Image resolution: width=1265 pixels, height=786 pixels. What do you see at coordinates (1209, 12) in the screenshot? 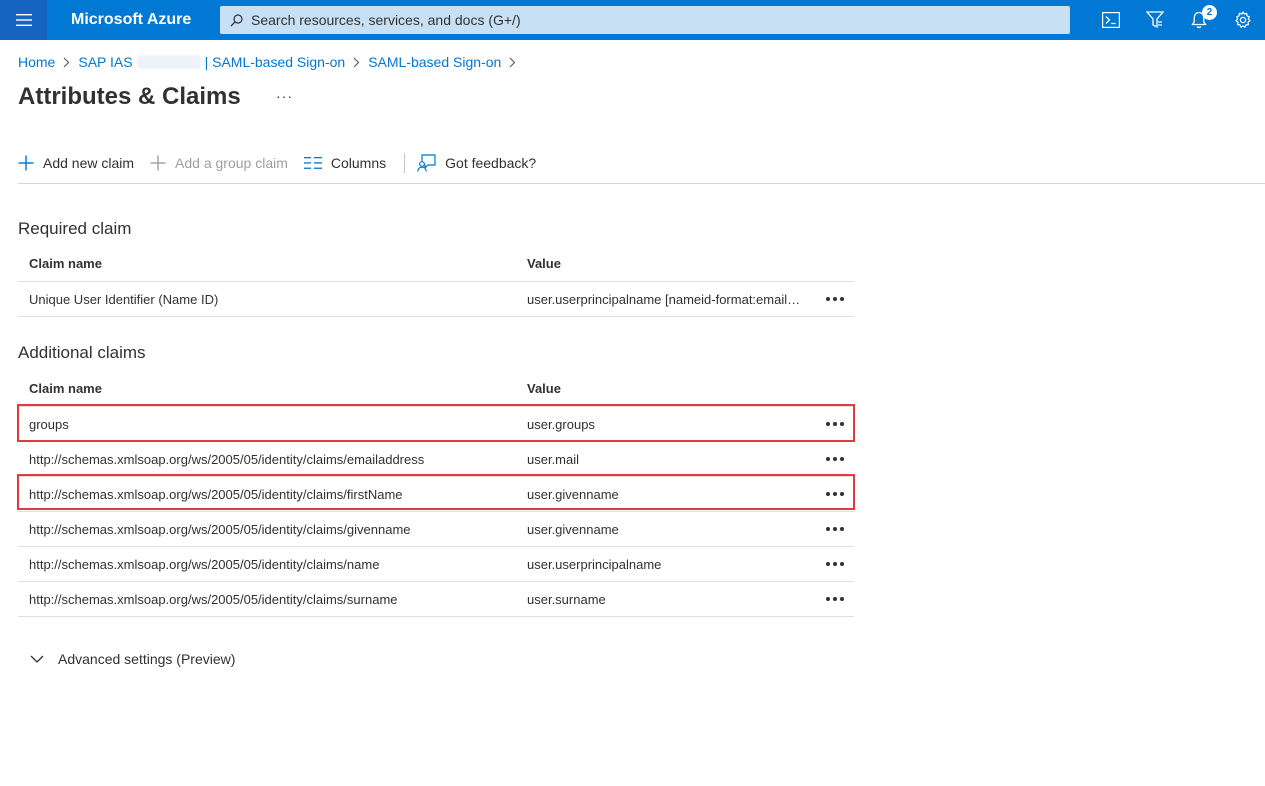
I see `notification-count-badge: 2` at bounding box center [1209, 12].